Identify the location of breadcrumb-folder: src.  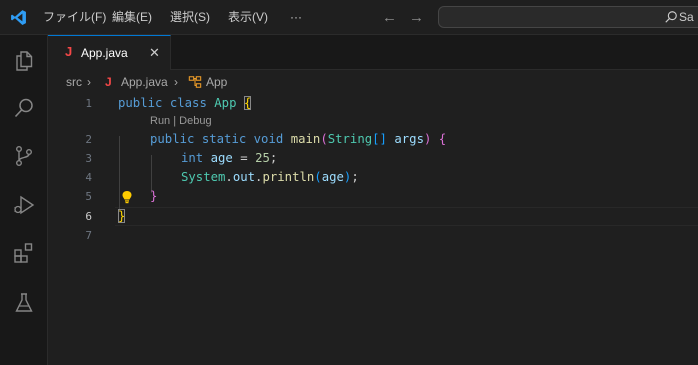
(74, 82).